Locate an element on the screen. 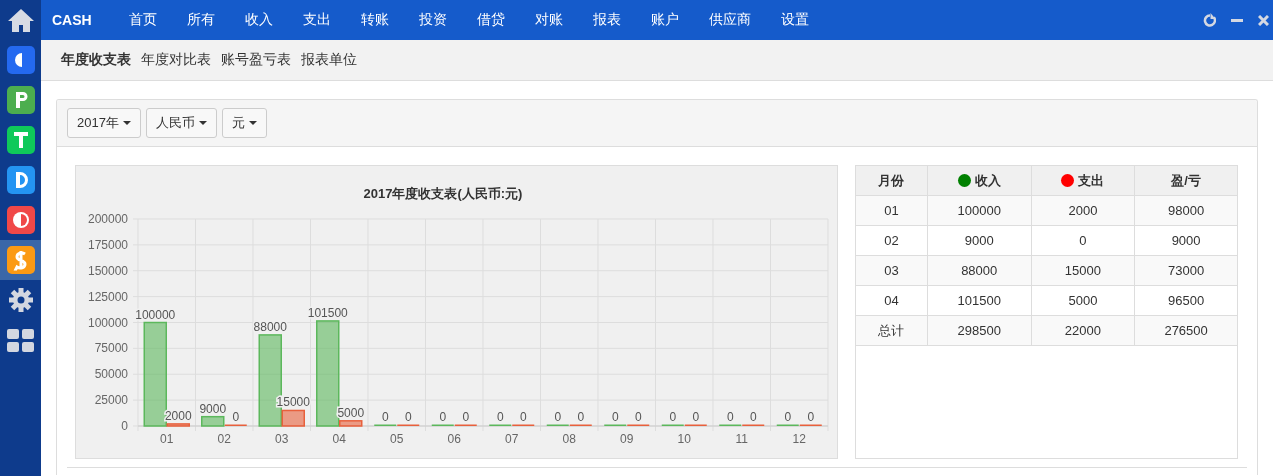 This screenshot has width=1273, height=476. dollar-icon is located at coordinates (20, 260).